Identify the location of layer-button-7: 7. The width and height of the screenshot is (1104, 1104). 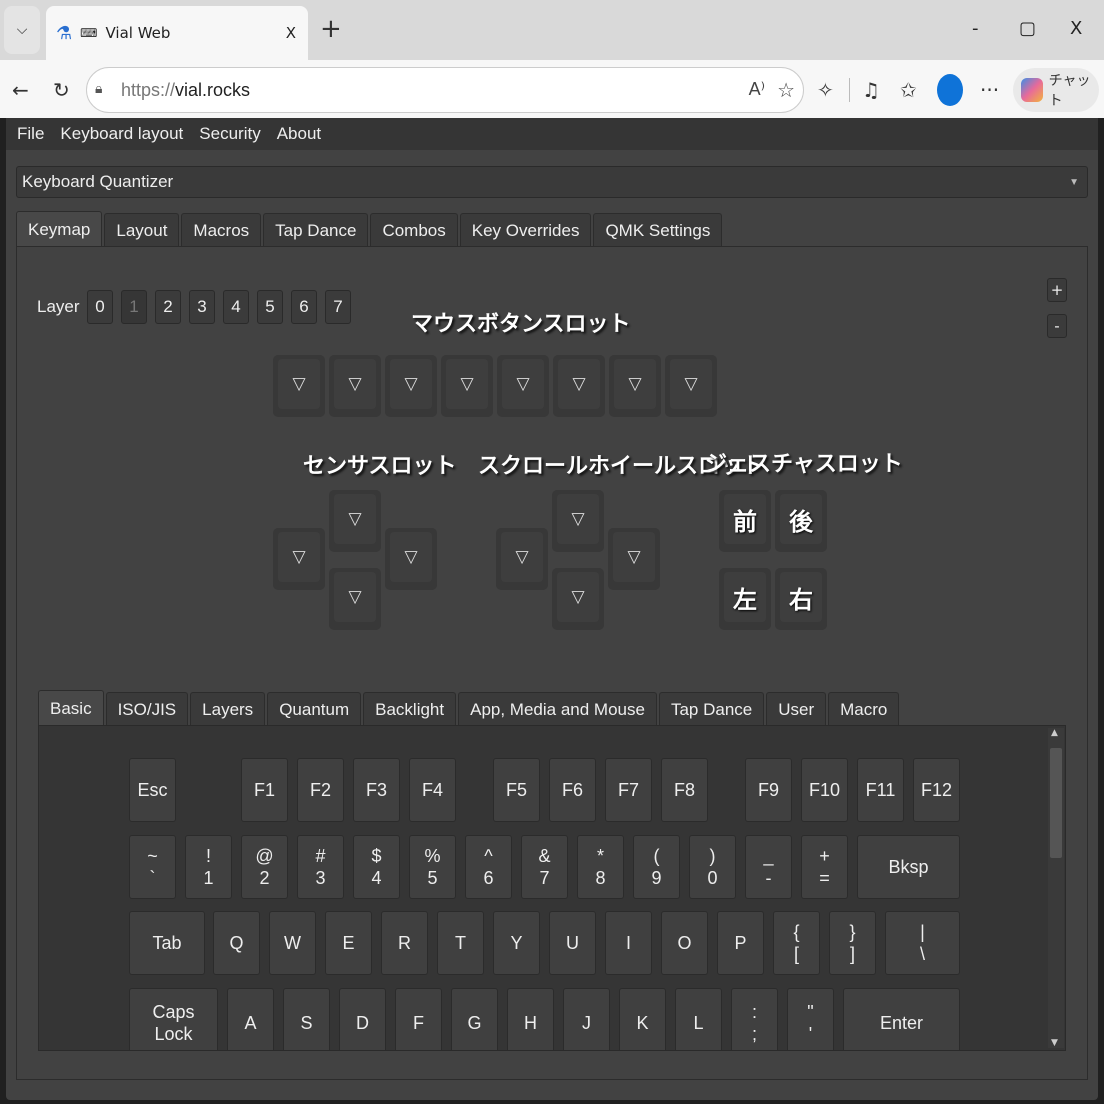
(338, 307).